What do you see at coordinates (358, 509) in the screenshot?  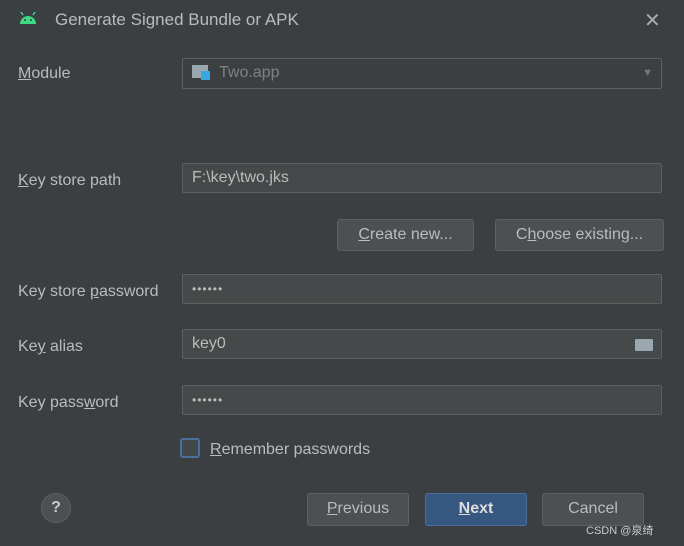 I see `previous-button: Previous` at bounding box center [358, 509].